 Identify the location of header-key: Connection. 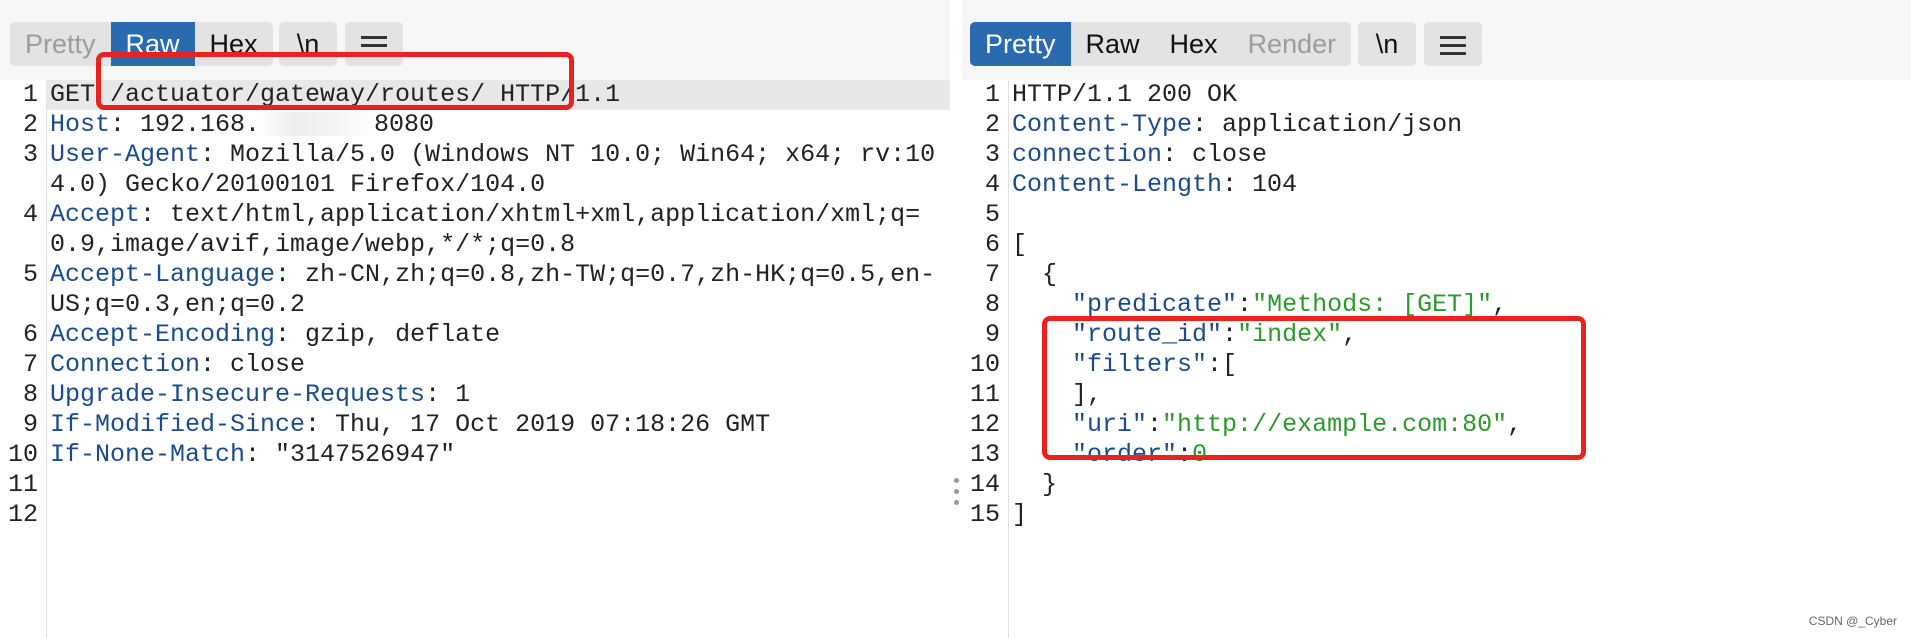
(125, 364).